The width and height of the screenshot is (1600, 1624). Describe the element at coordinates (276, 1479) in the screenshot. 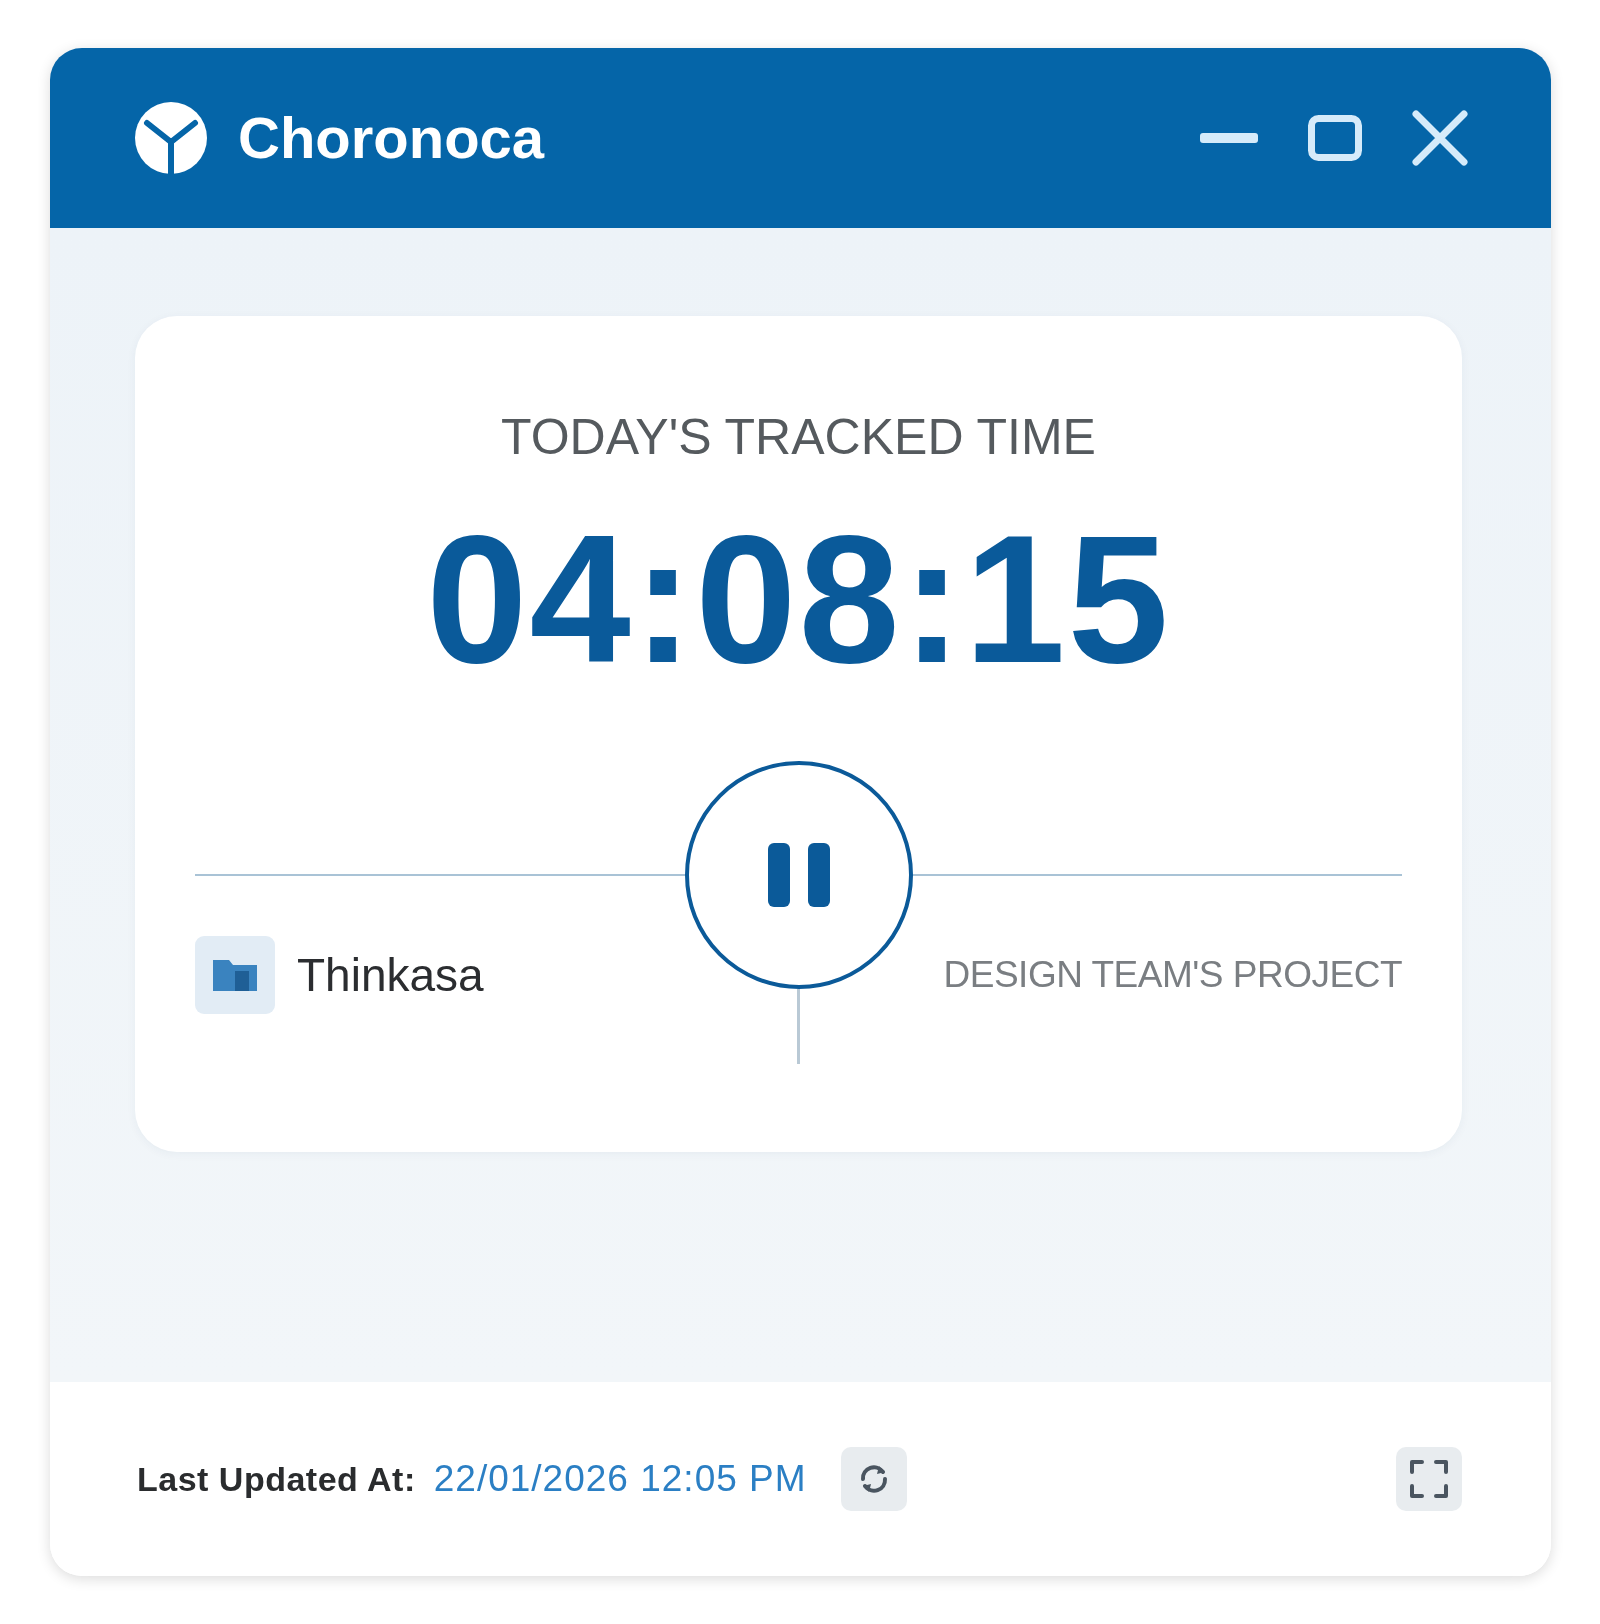

I see `last-updated-label: Last Updated At:` at that location.